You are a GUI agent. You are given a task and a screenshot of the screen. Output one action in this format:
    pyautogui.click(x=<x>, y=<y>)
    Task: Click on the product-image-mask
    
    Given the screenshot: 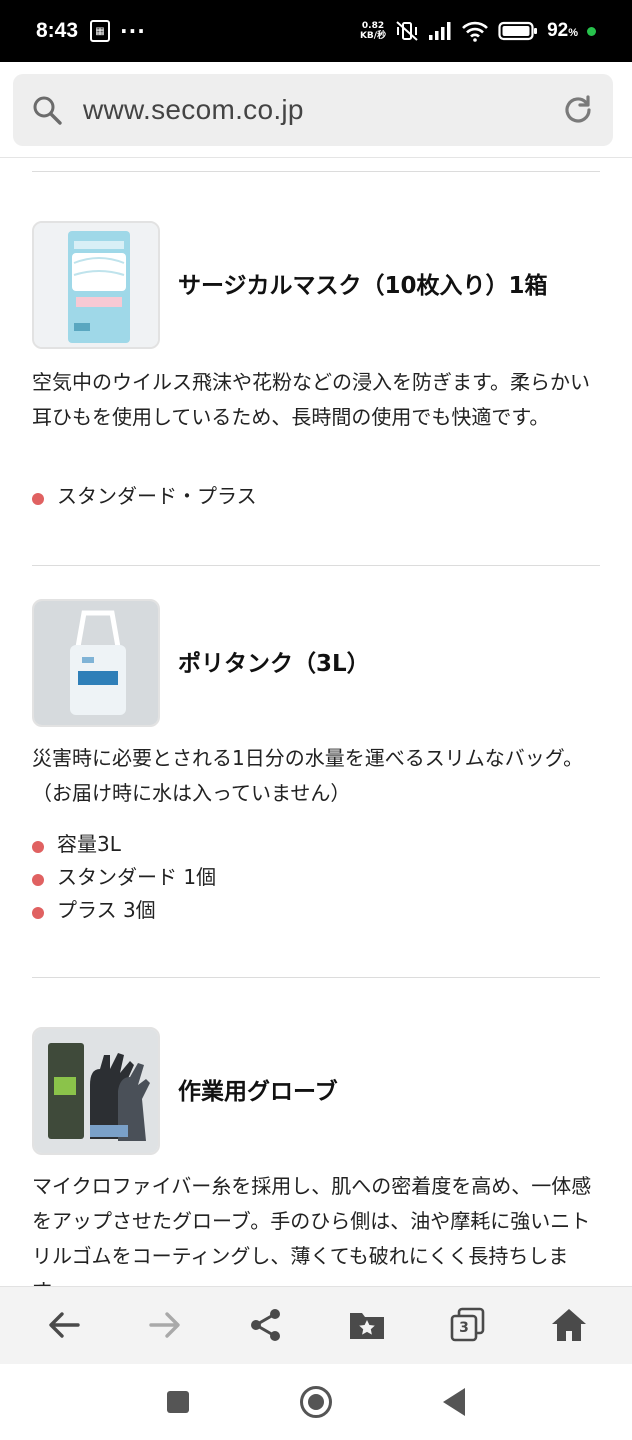 What is the action you would take?
    pyautogui.click(x=96, y=285)
    